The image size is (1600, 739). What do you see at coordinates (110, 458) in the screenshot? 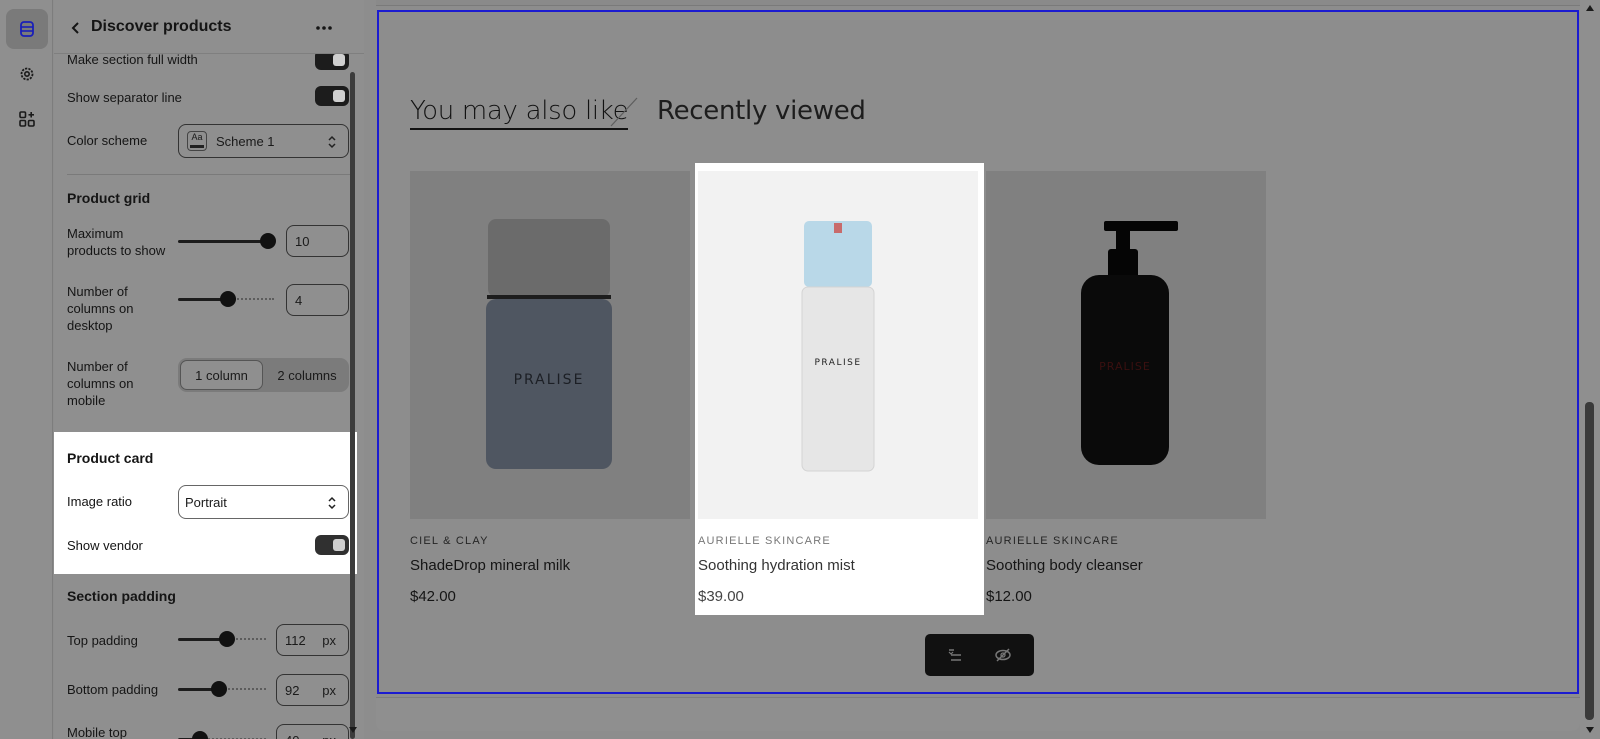
I see `product-card-title: Product card` at bounding box center [110, 458].